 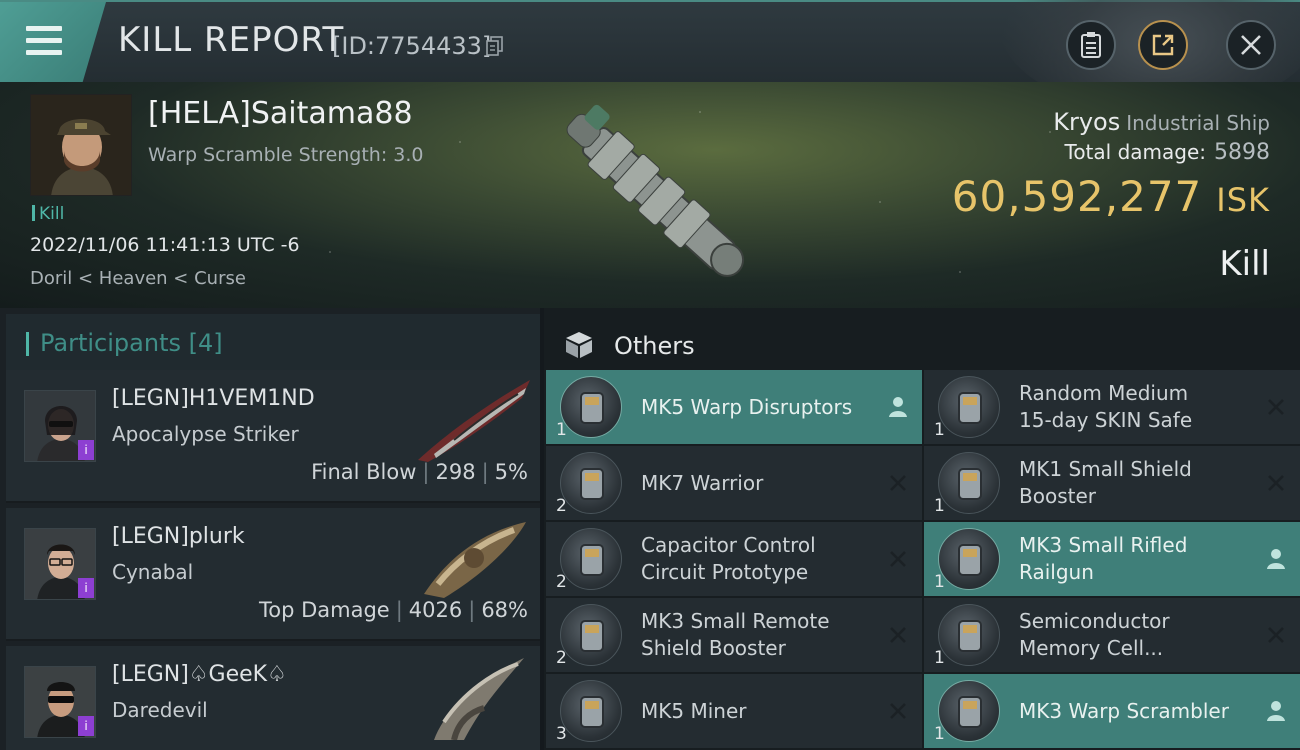 I want to click on close-button, so click(x=1251, y=45).